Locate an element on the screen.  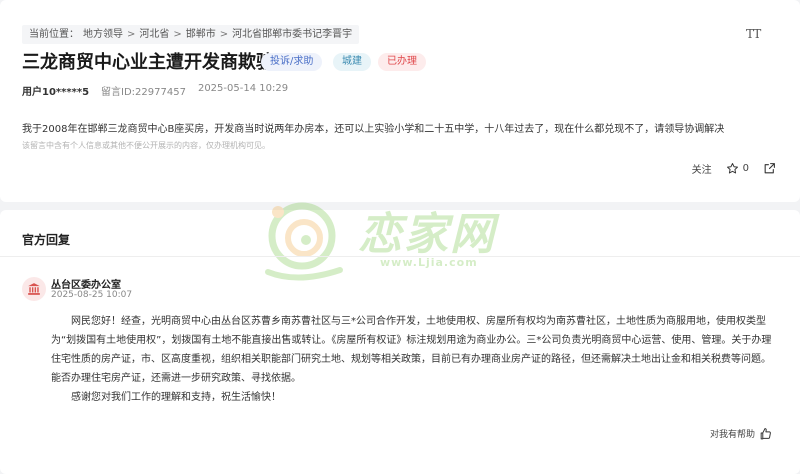
reply-heading: 官方回复 is located at coordinates (46, 240).